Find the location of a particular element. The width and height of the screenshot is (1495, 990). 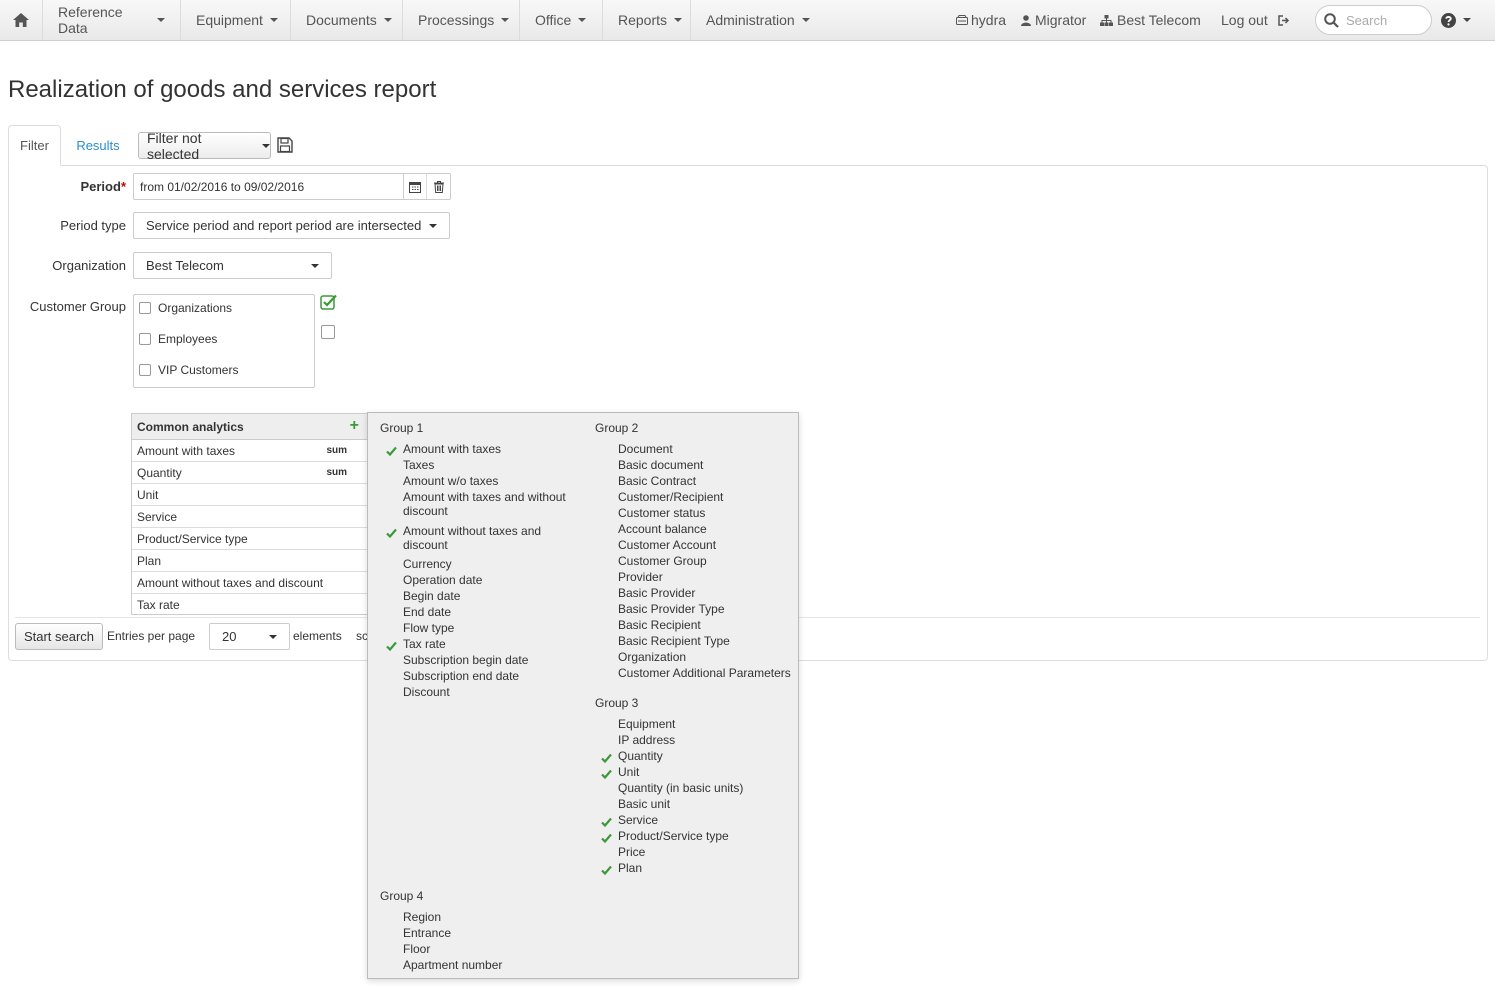

analytic-option: Quantity (in basic units) is located at coordinates (680, 788).